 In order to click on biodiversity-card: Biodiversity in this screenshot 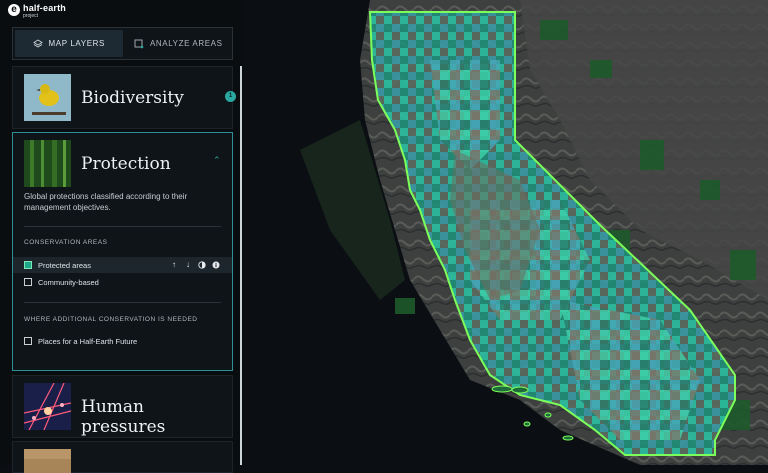, I will do `click(122, 97)`.